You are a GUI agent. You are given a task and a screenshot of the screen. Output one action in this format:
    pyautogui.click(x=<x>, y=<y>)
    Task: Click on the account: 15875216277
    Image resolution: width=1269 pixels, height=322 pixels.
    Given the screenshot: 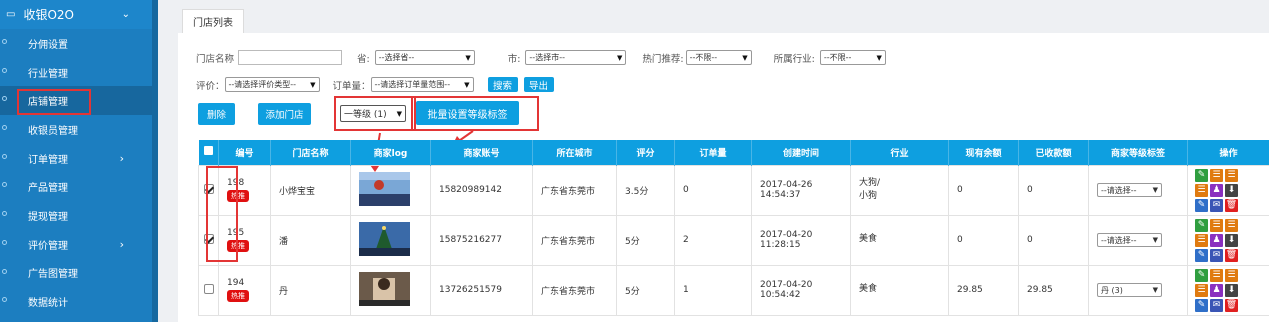 What is the action you would take?
    pyautogui.click(x=481, y=240)
    